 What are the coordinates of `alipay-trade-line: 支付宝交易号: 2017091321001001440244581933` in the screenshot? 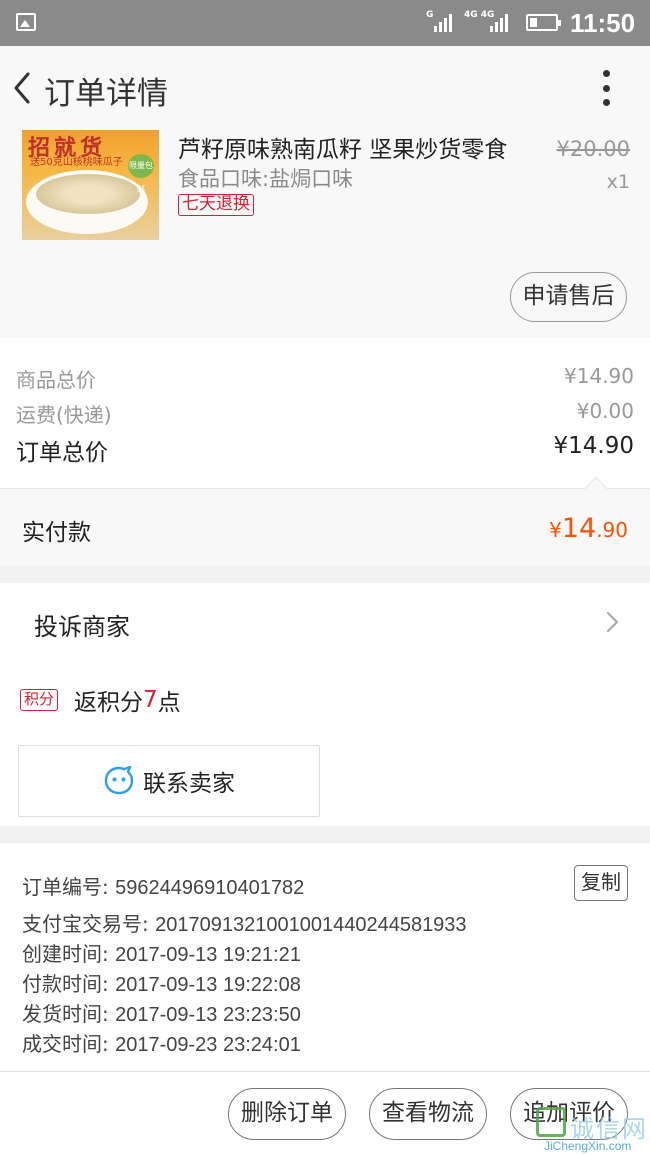 It's located at (244, 922).